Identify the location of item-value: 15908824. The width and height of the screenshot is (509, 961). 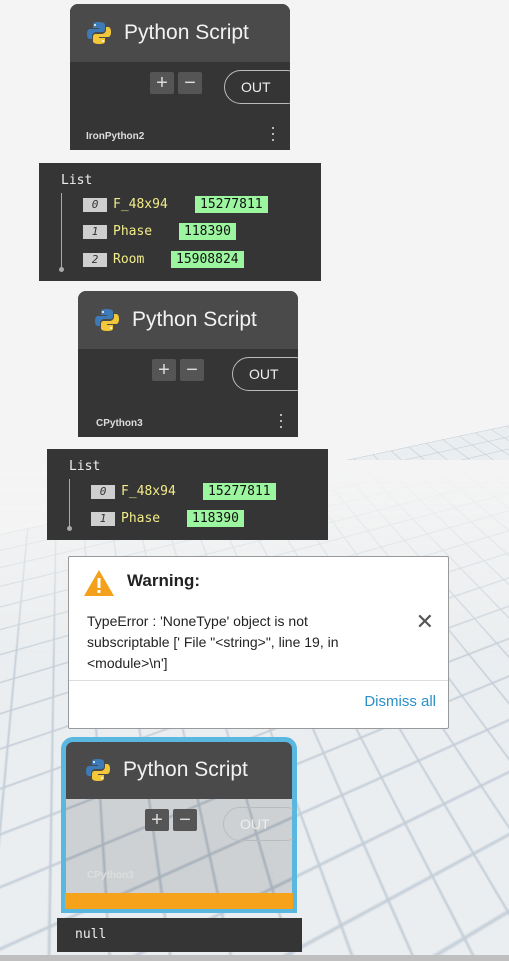
(207, 259).